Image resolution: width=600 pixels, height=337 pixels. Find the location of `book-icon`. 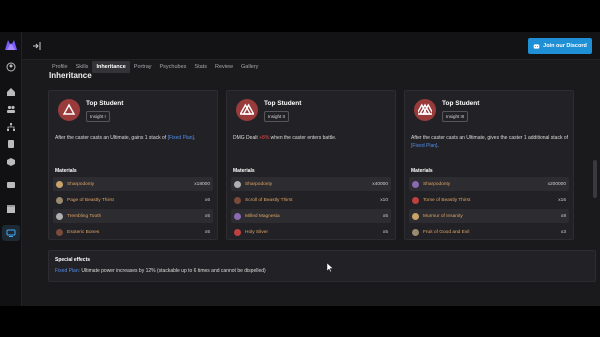

book-icon is located at coordinates (11, 144).